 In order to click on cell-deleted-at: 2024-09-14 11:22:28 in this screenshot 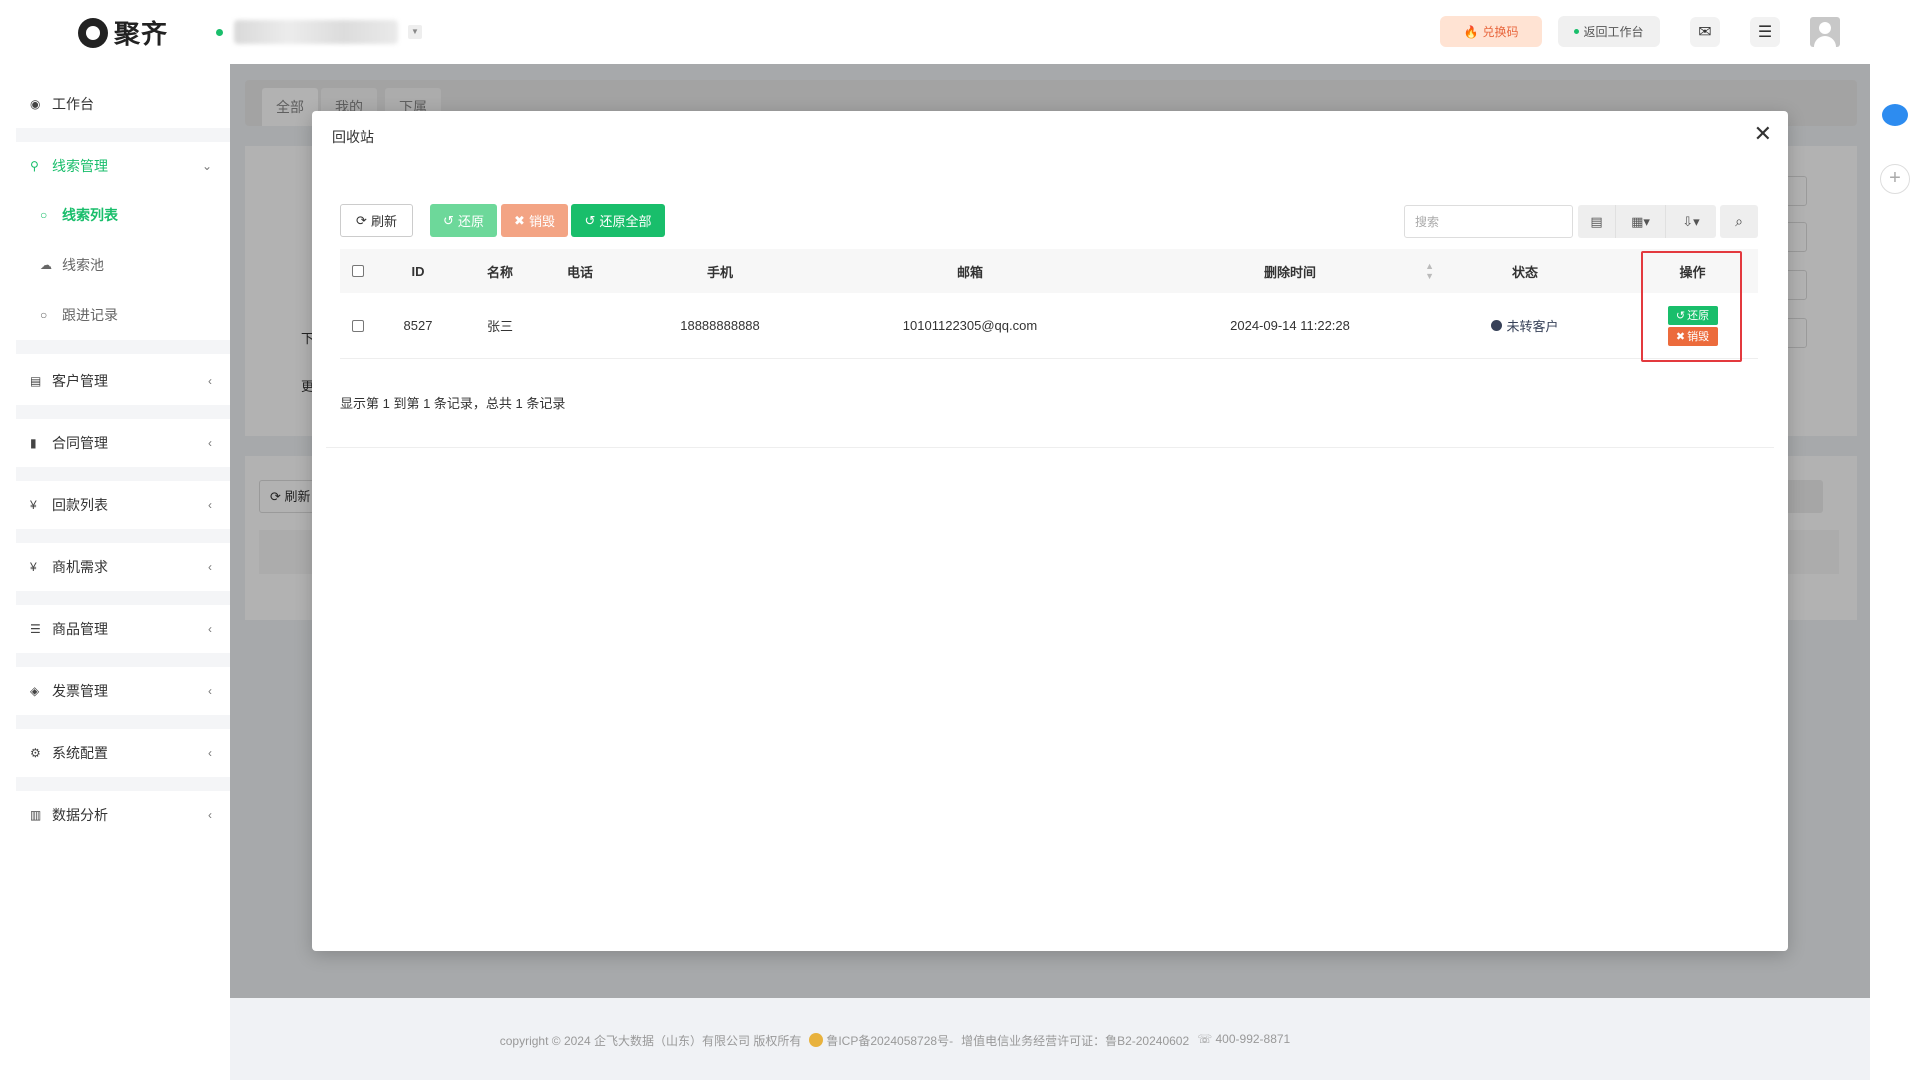, I will do `click(1290, 325)`.